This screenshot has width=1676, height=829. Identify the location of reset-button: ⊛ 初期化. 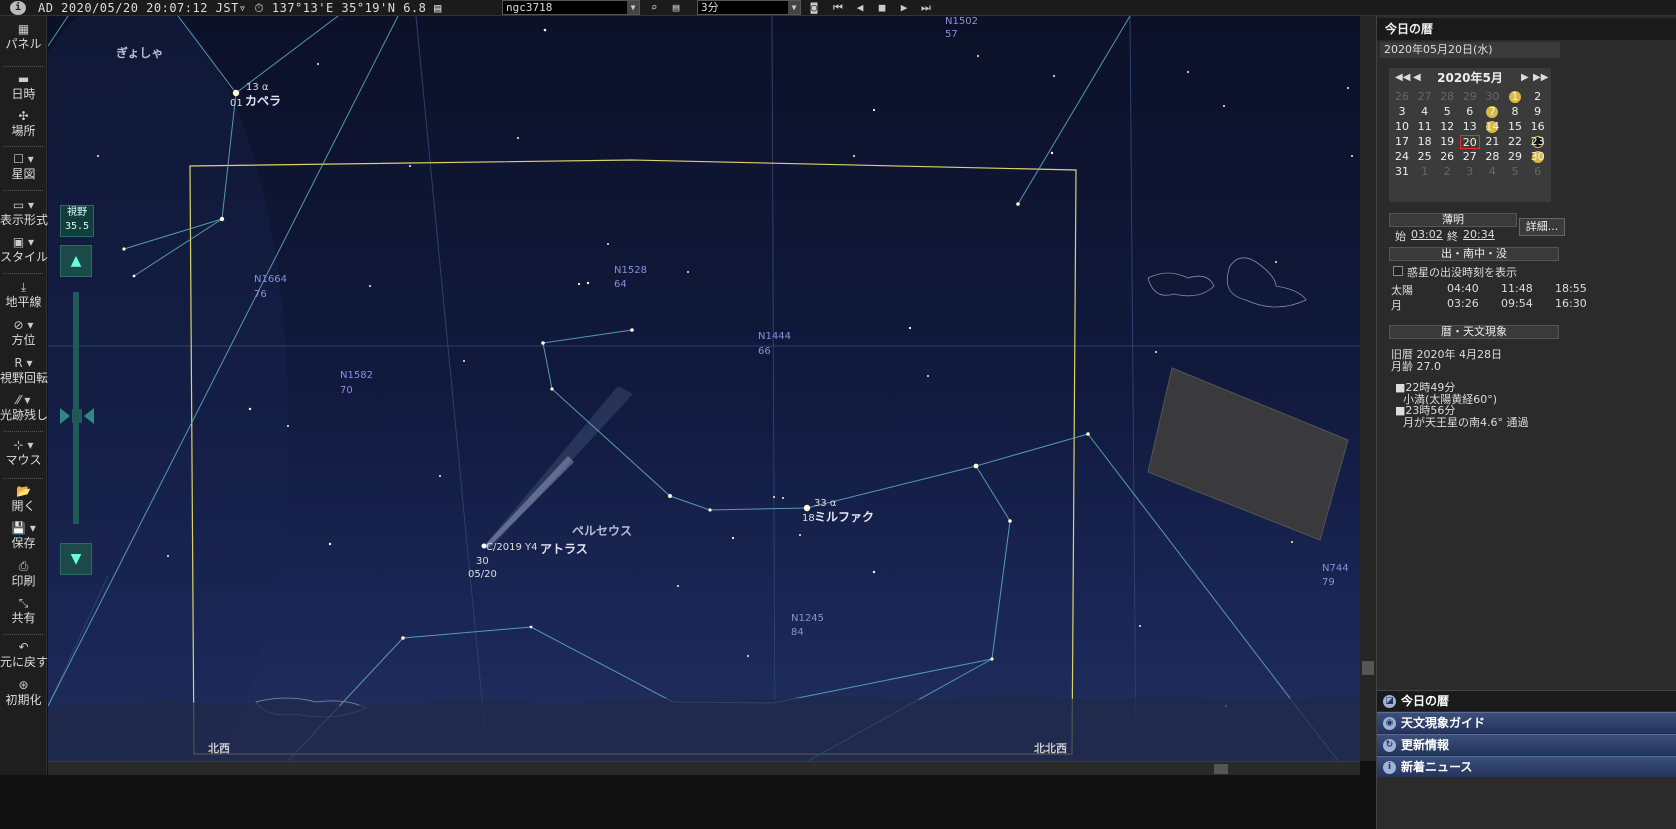
(23, 693).